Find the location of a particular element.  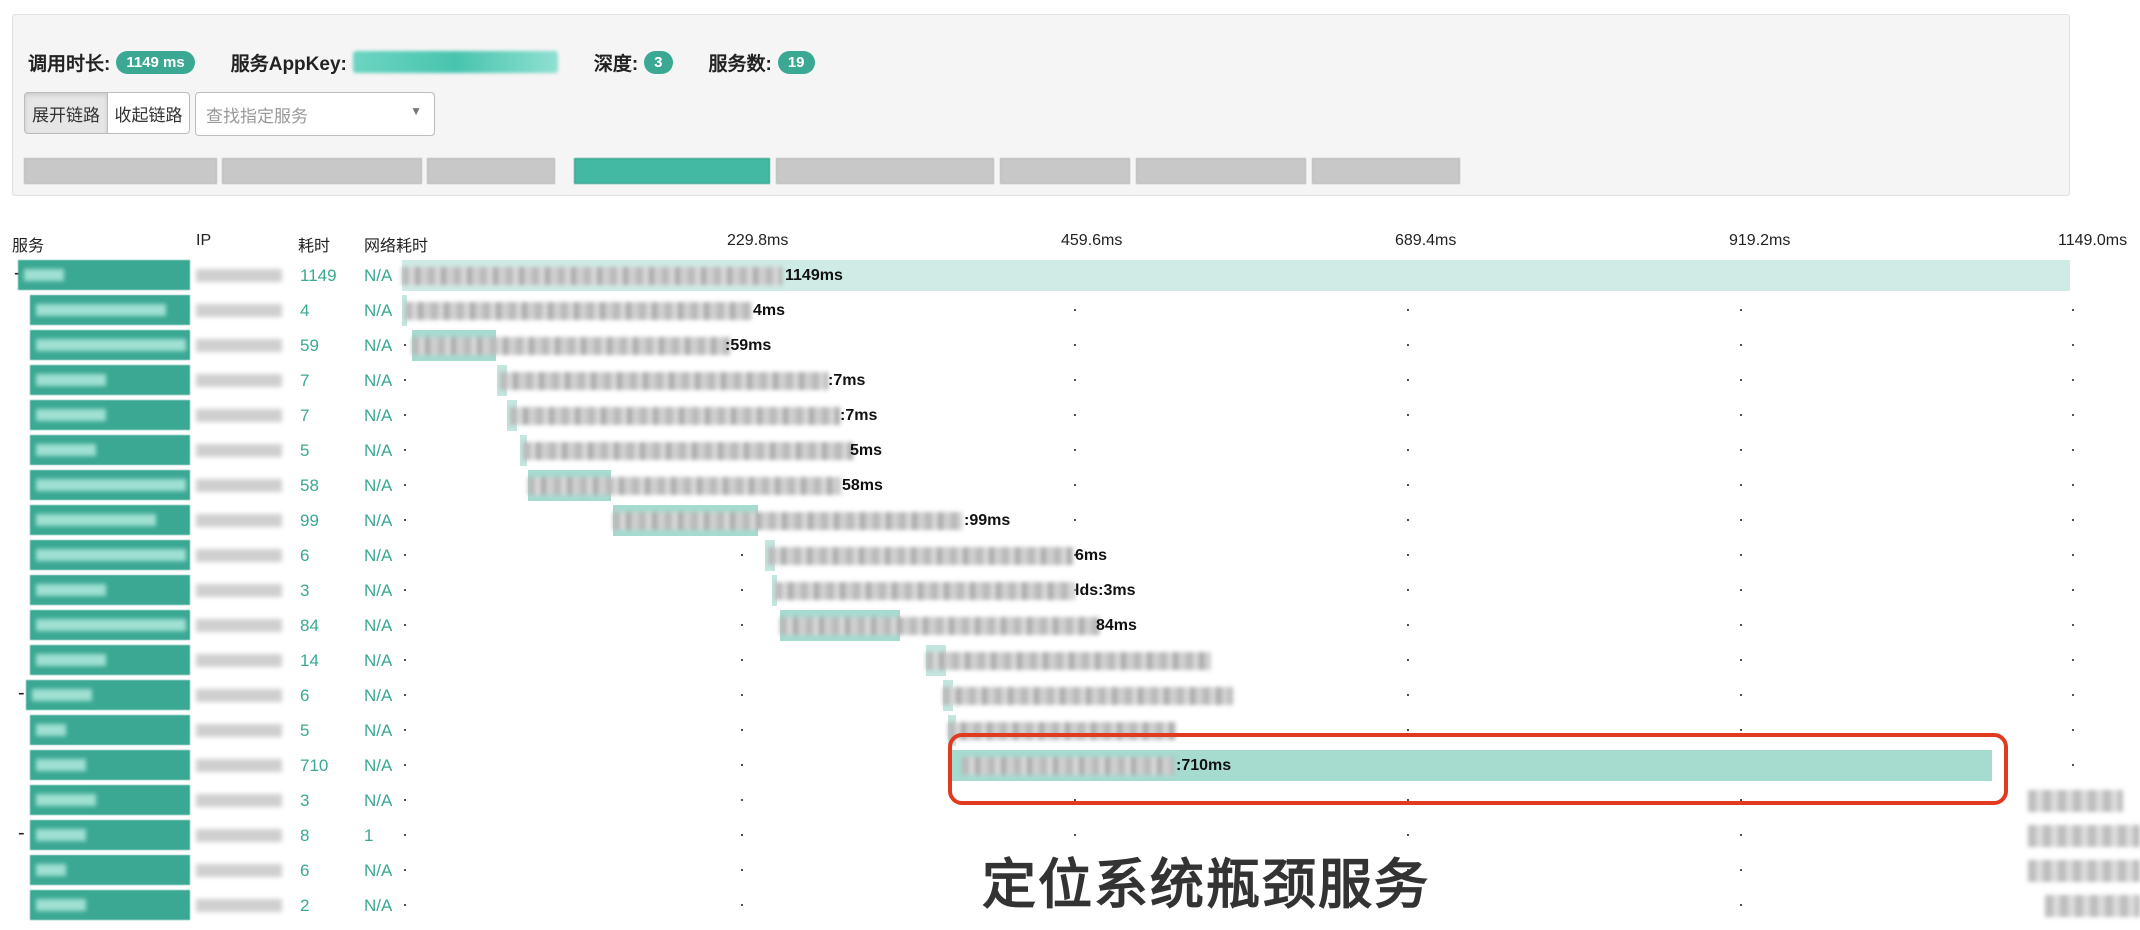

column-header-service: 服务 is located at coordinates (28, 246).